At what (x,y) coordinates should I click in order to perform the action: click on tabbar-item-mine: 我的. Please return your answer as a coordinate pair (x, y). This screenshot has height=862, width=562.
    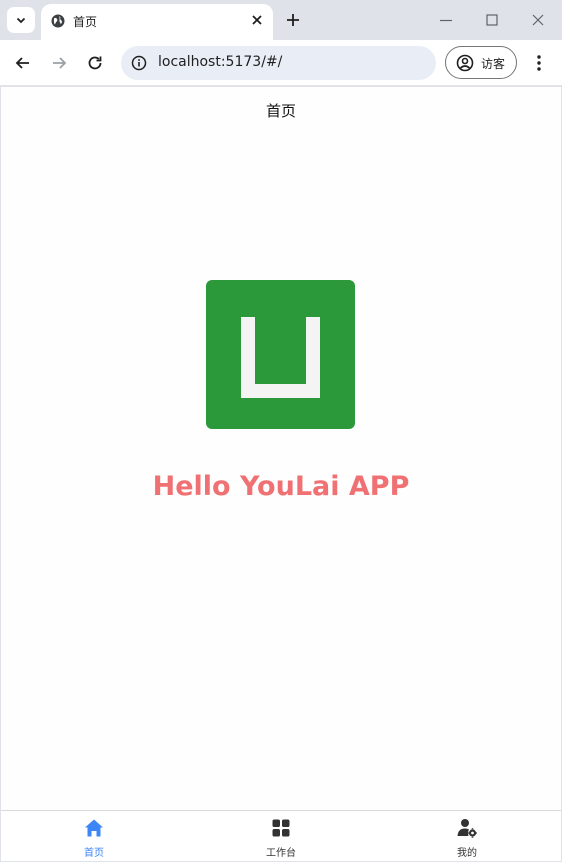
    Looking at the image, I should click on (467, 836).